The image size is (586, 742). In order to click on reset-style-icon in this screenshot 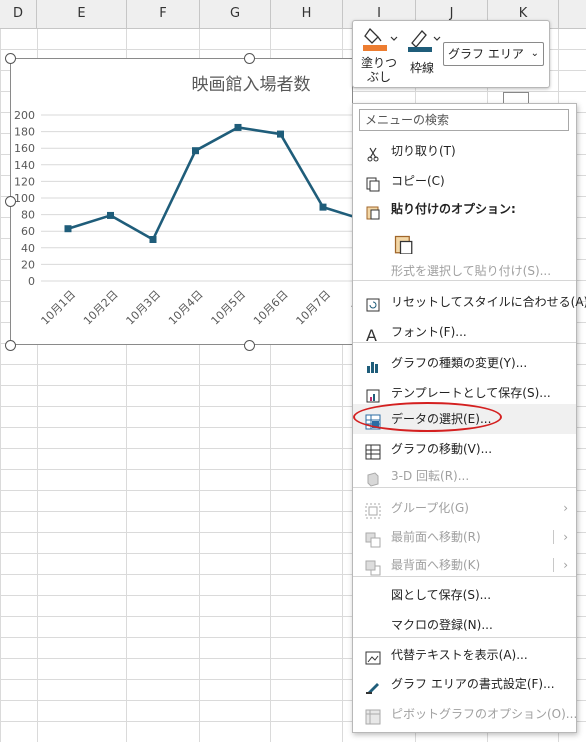, I will do `click(373, 303)`.